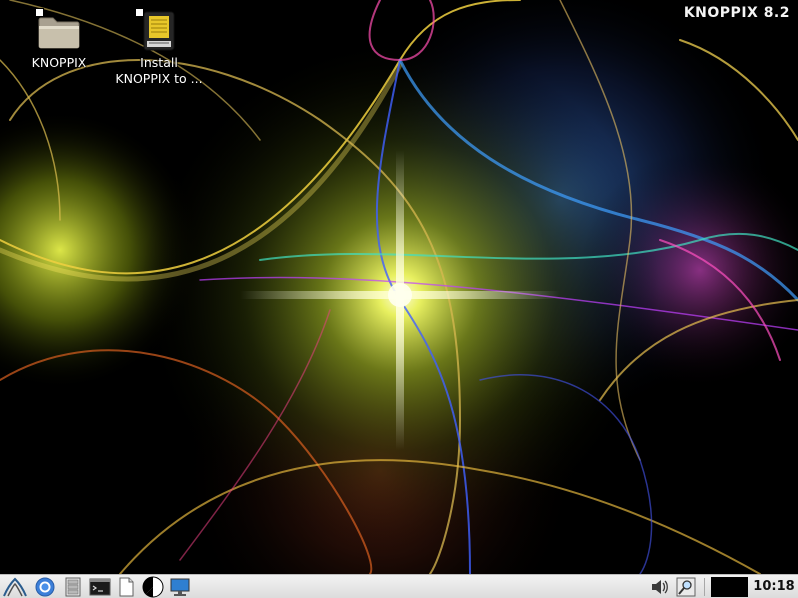 This screenshot has height=598, width=798. I want to click on taskbar: 10:18, so click(399, 586).